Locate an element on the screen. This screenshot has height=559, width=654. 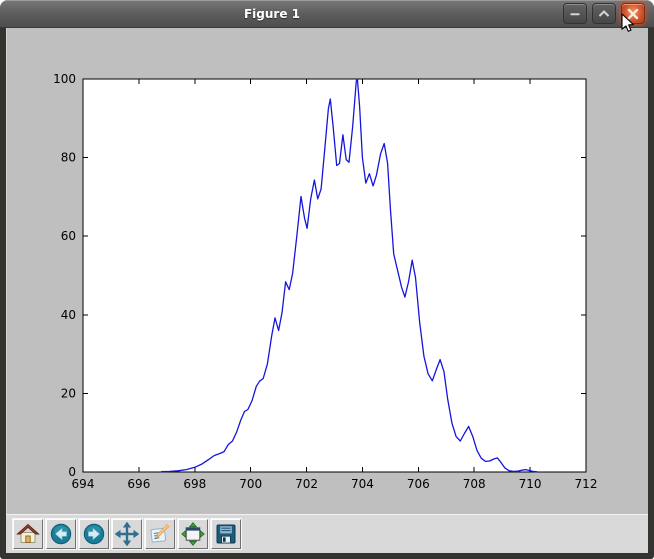
save-button is located at coordinates (226, 534).